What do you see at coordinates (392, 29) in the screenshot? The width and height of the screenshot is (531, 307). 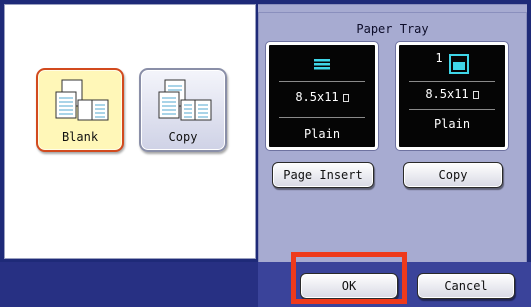 I see `paper-tray-heading: Paper Tray` at bounding box center [392, 29].